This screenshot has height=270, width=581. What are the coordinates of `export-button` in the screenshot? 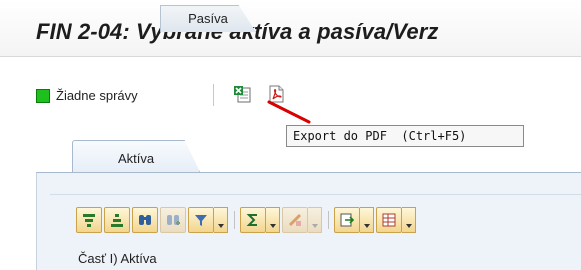 It's located at (347, 220).